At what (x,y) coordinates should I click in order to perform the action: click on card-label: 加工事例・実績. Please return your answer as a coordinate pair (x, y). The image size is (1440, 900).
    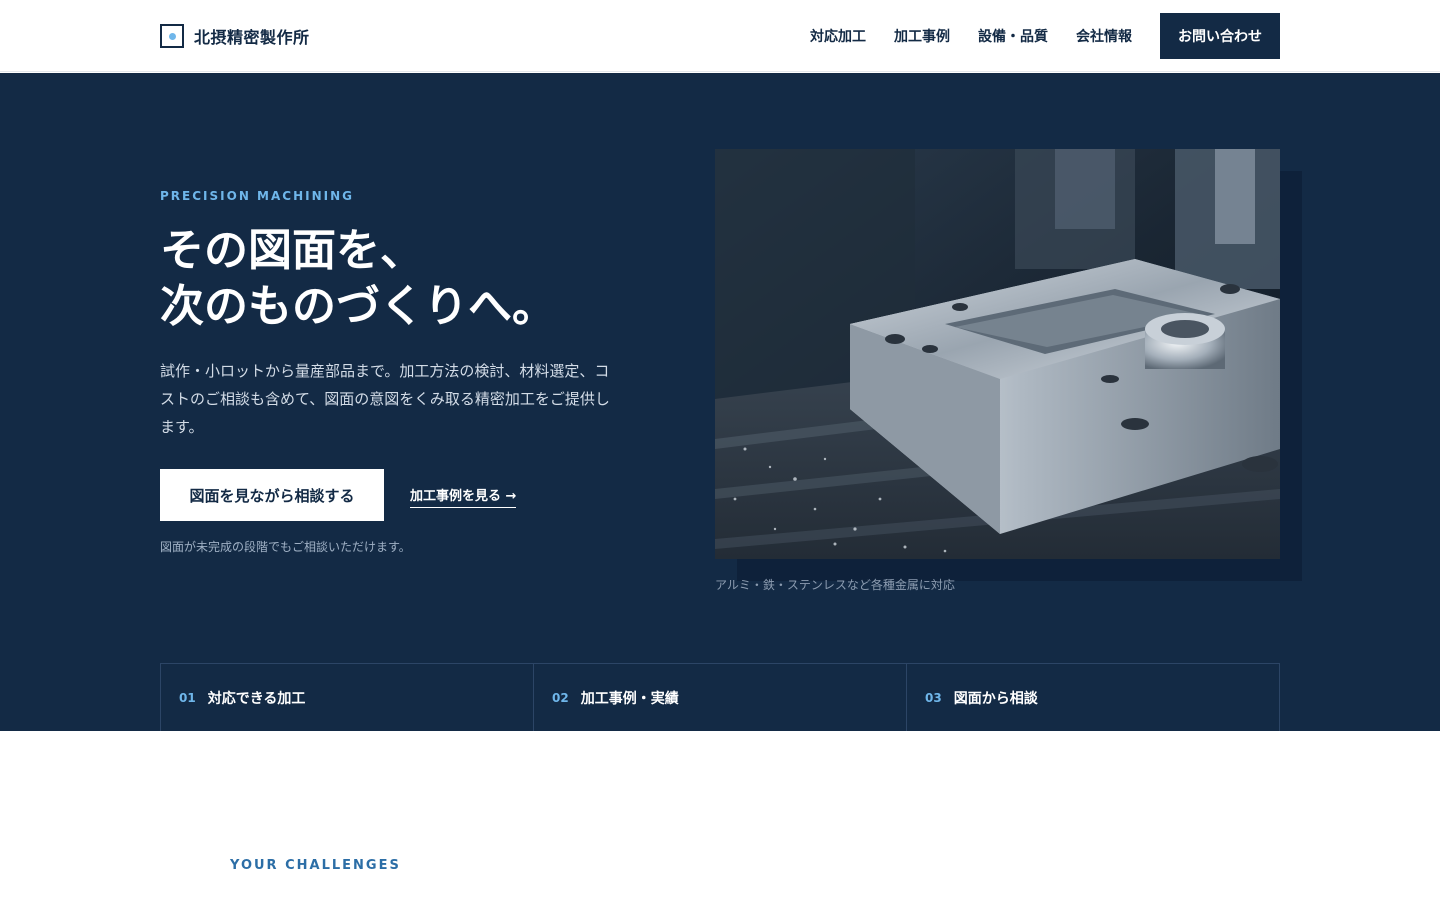
    Looking at the image, I should click on (629, 698).